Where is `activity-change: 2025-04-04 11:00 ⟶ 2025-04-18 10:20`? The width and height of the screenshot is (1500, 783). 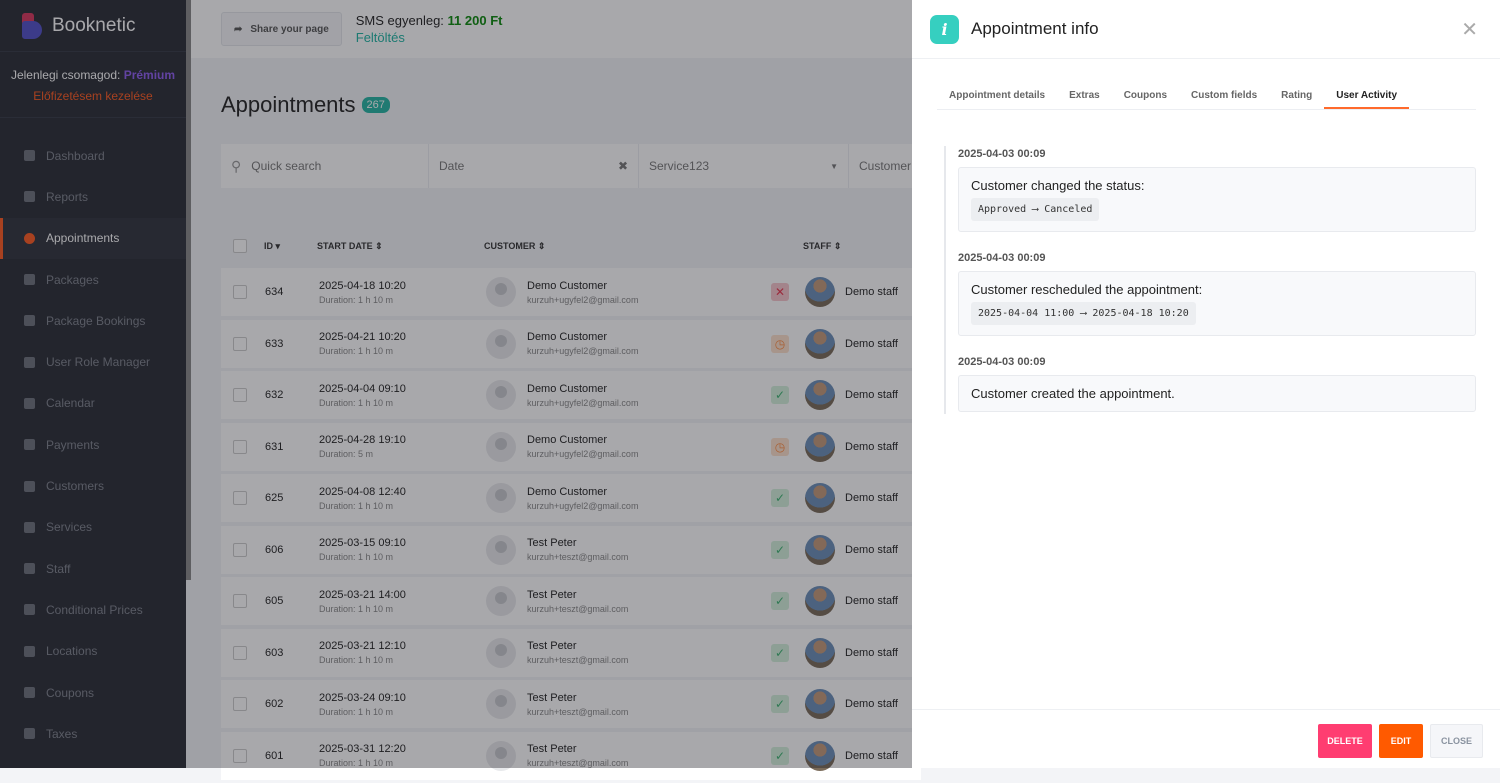 activity-change: 2025-04-04 11:00 ⟶ 2025-04-18 10:20 is located at coordinates (1083, 313).